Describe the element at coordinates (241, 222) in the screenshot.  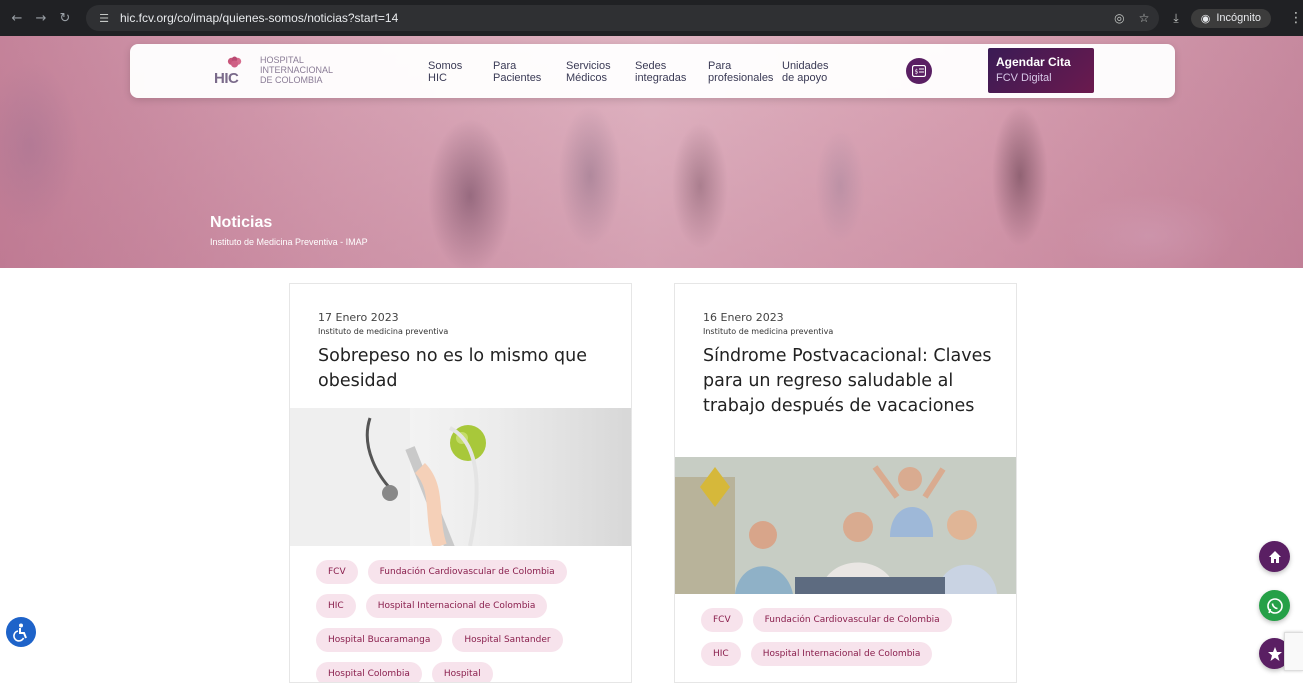
I see `page-title: Noticias` at that location.